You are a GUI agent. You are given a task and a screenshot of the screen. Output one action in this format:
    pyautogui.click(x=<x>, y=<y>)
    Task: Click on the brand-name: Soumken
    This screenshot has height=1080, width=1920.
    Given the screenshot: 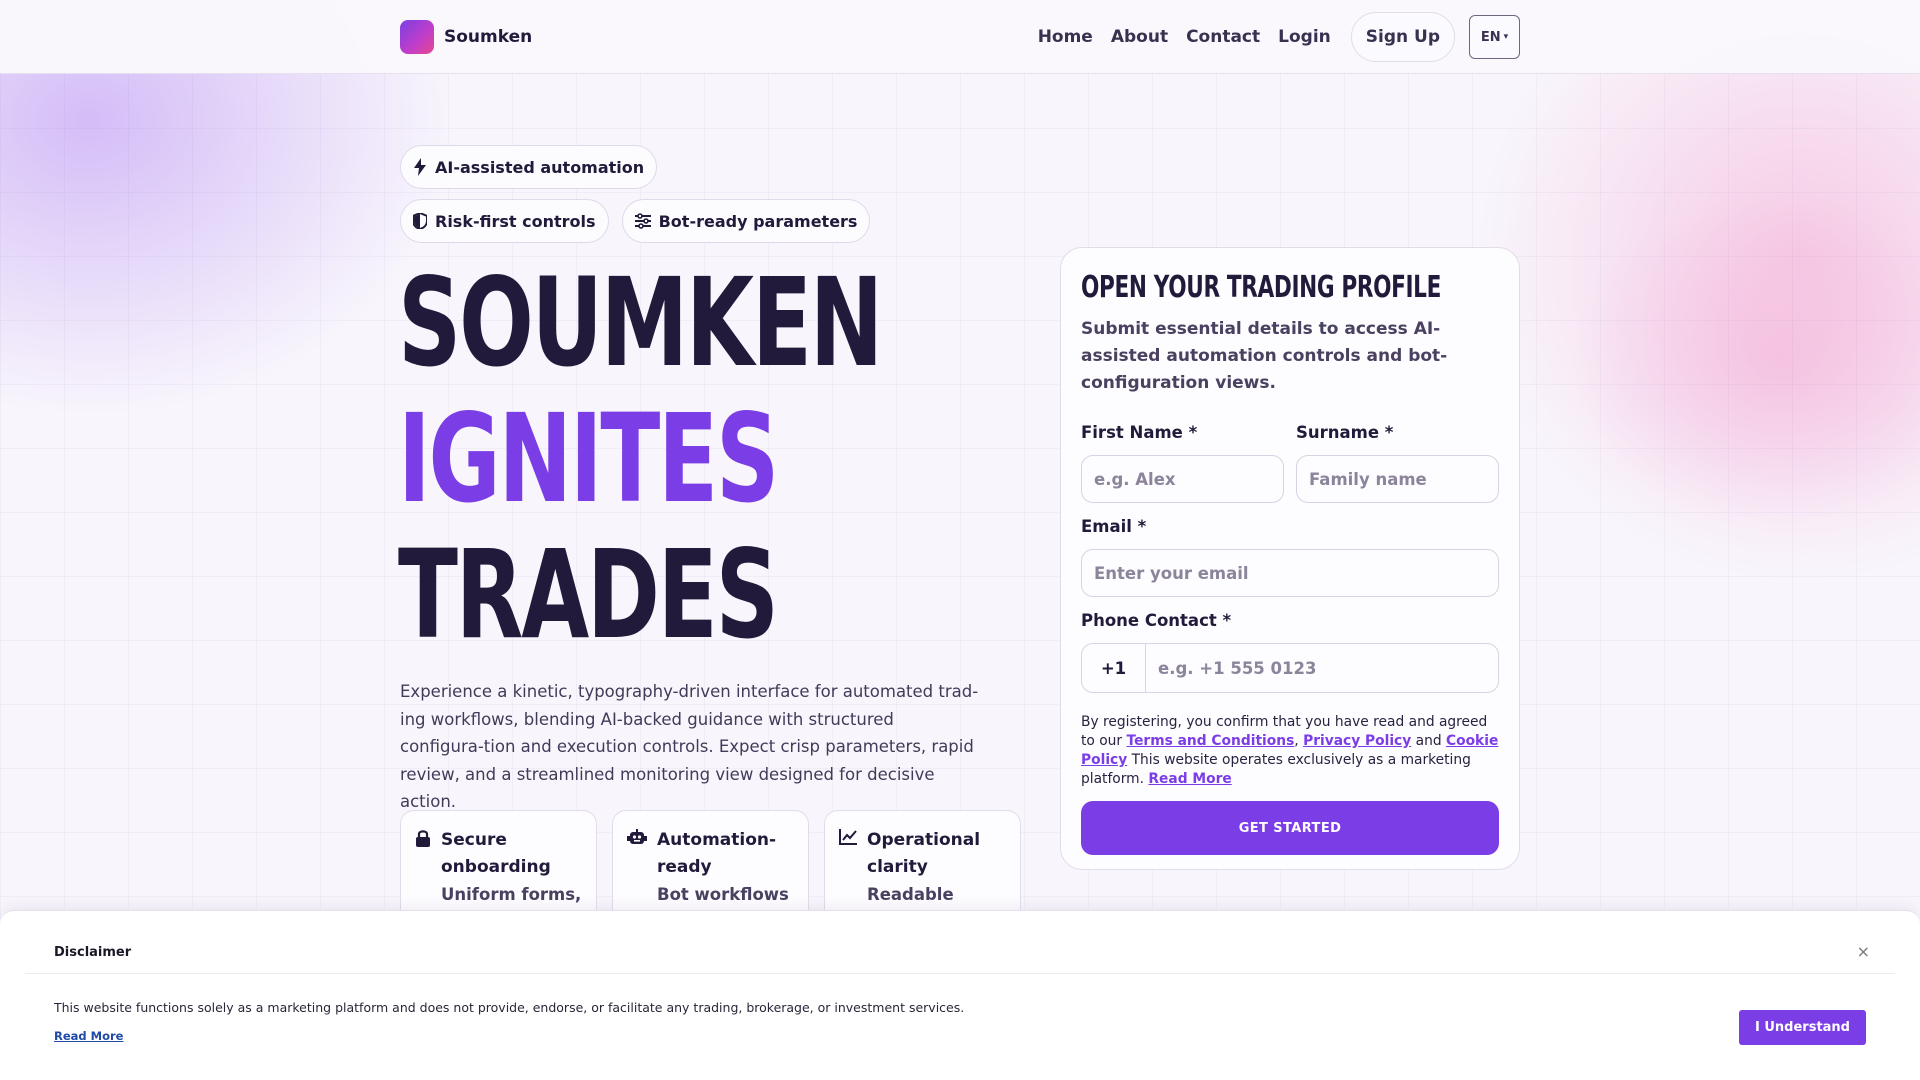 What is the action you would take?
    pyautogui.click(x=488, y=37)
    